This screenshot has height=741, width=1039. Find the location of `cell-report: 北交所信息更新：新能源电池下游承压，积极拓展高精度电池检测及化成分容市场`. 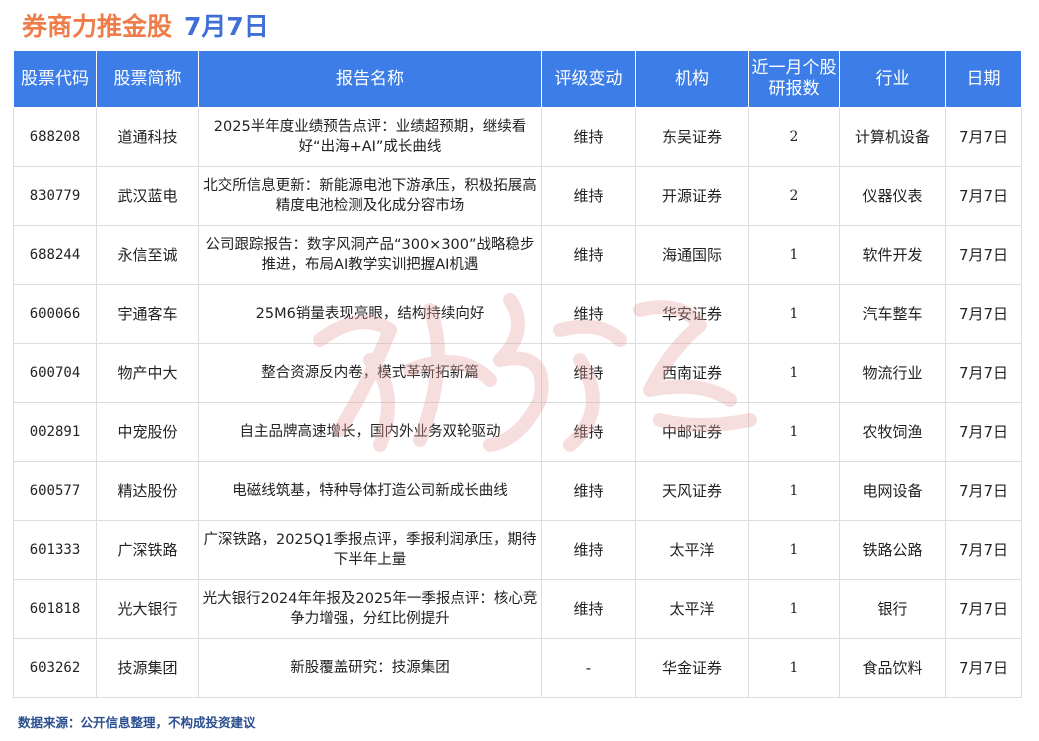

cell-report: 北交所信息更新：新能源电池下游承压，积极拓展高精度电池检测及化成分容市场 is located at coordinates (370, 196).